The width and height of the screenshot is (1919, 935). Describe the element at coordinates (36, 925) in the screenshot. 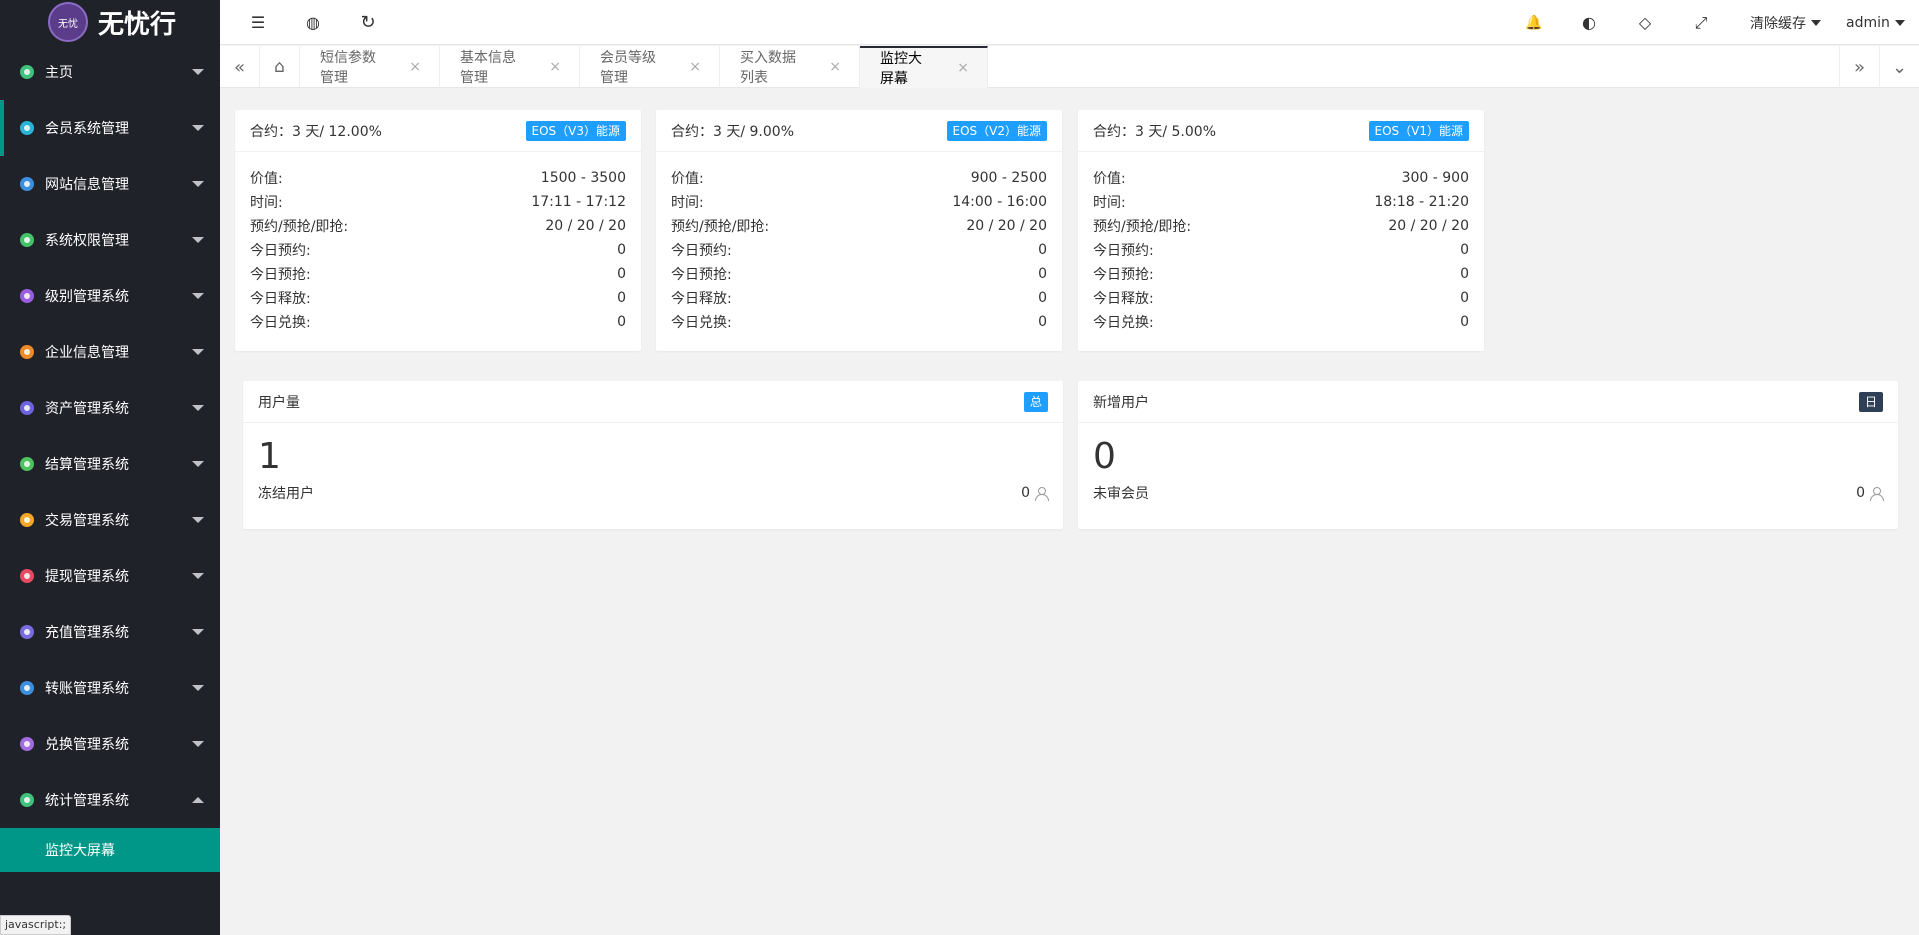

I see `status-bar-url: javascript:;` at that location.